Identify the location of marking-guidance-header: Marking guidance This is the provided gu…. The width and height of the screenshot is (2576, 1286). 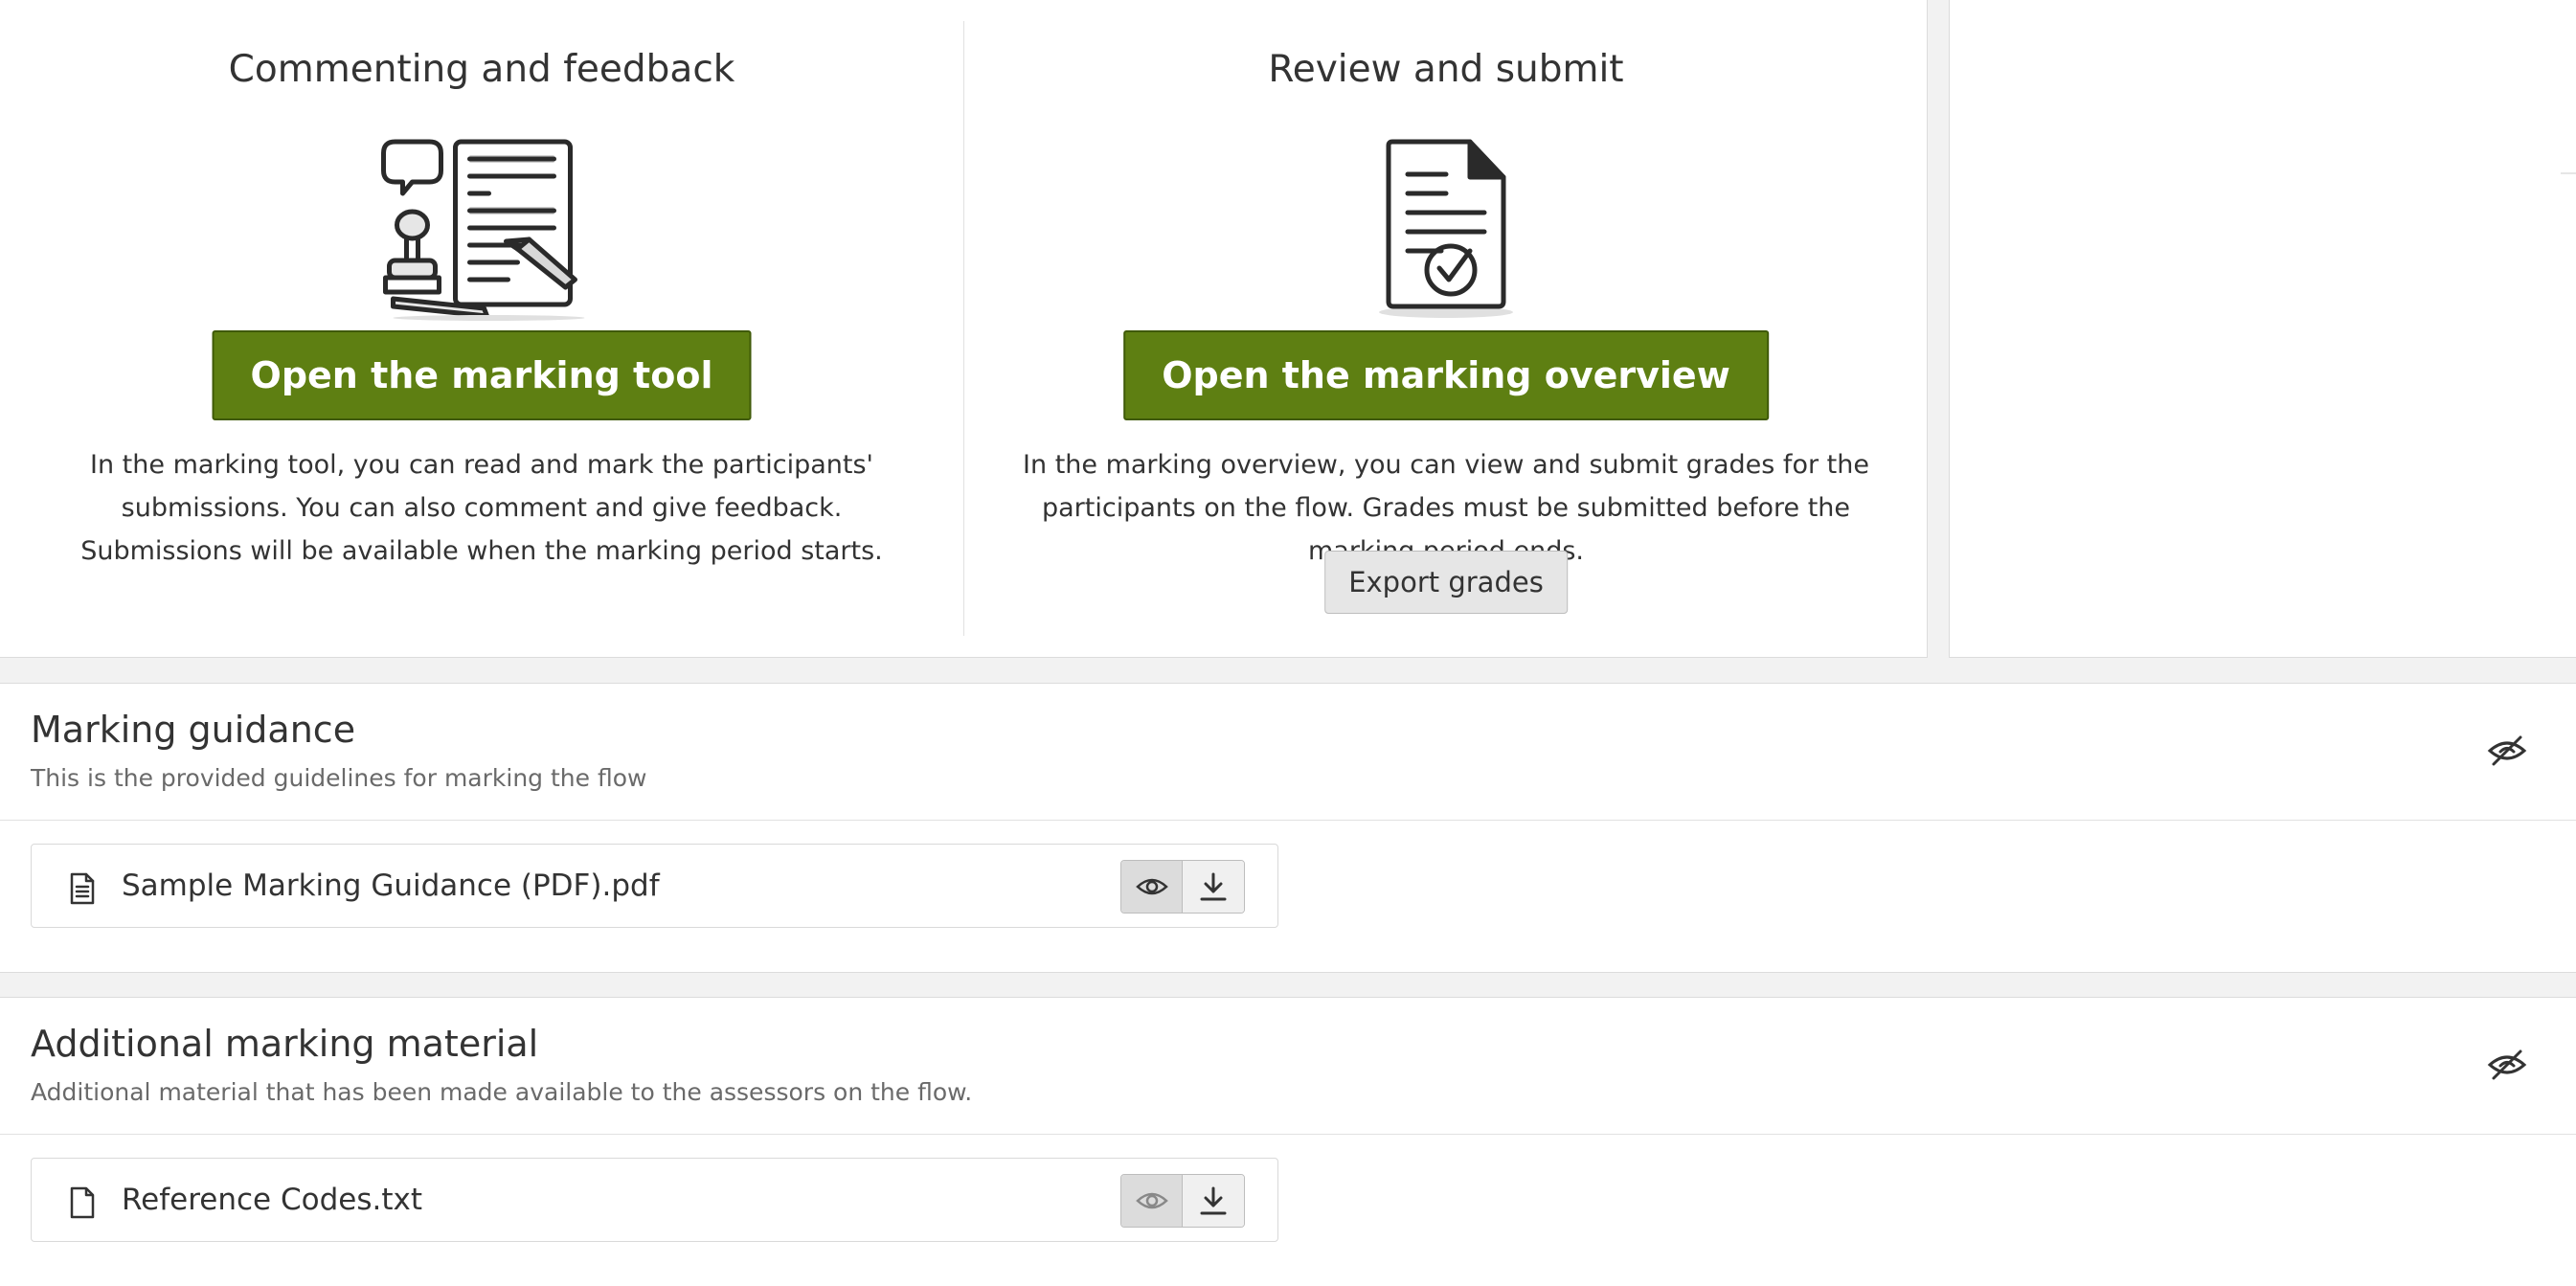
(1288, 752).